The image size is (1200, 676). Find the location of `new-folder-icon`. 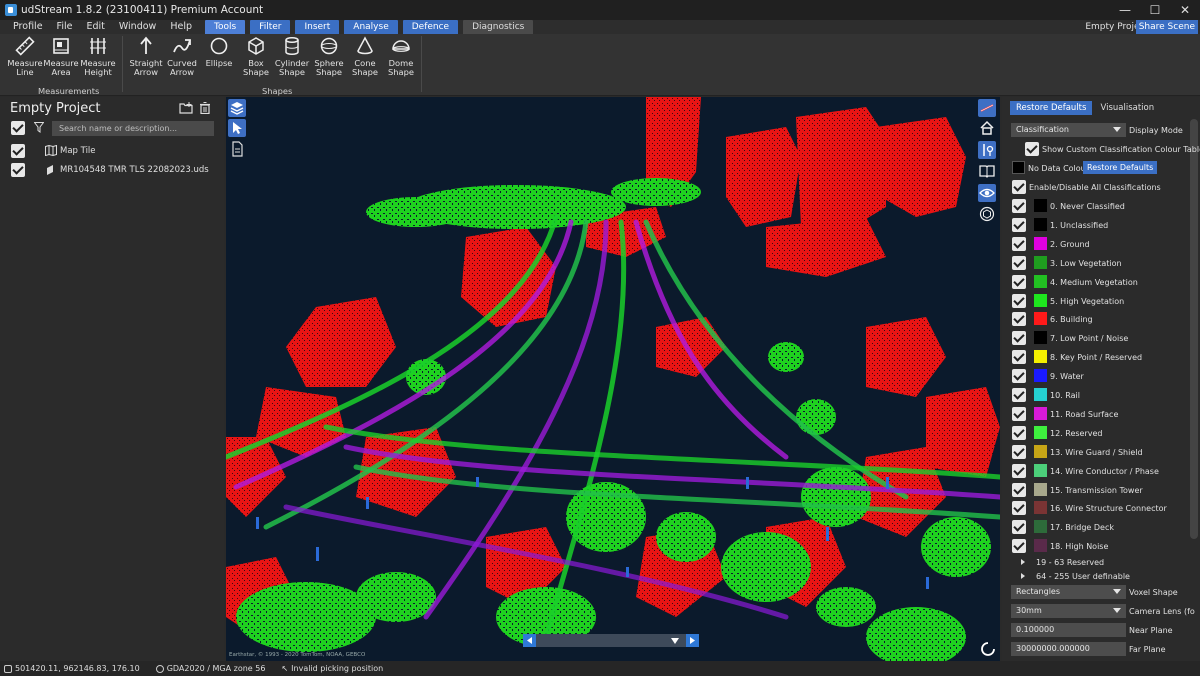

new-folder-icon is located at coordinates (186, 108).